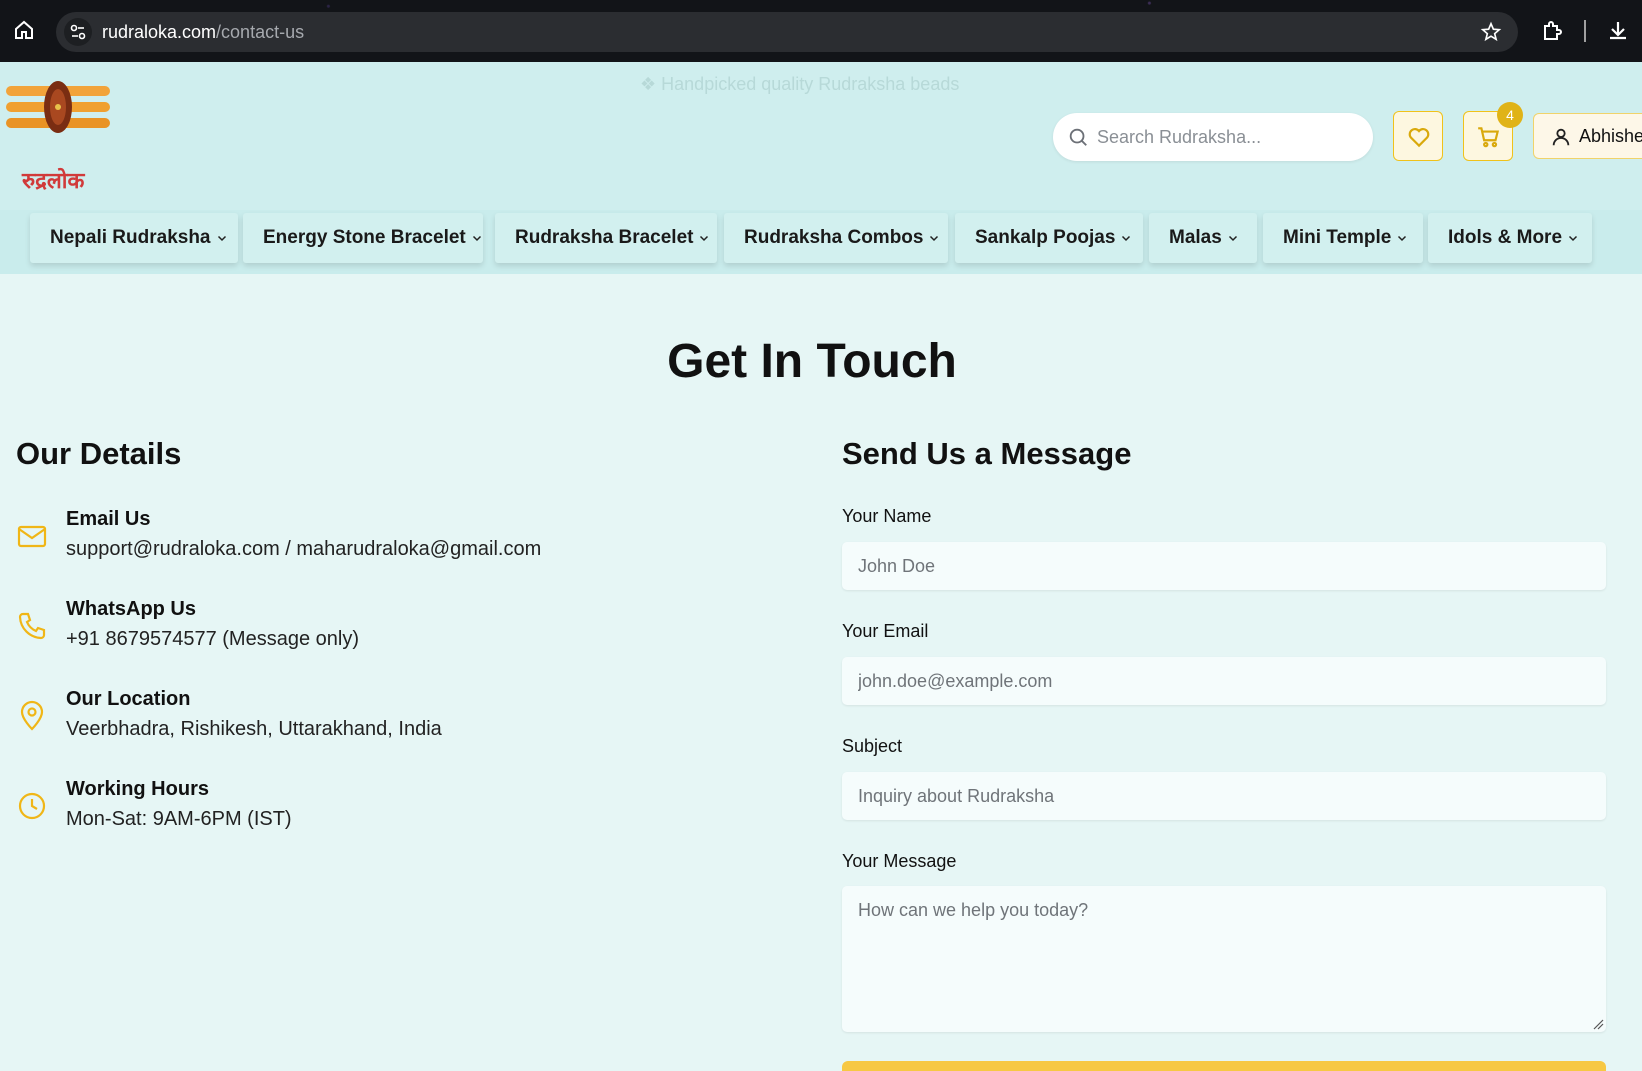  What do you see at coordinates (1045, 237) in the screenshot?
I see `nav-label: Sankalp Poojas` at bounding box center [1045, 237].